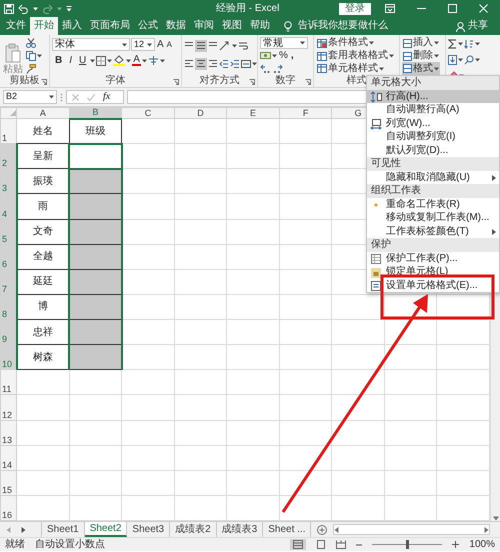  Describe the element at coordinates (95, 113) in the screenshot. I see `column-header: B` at that location.